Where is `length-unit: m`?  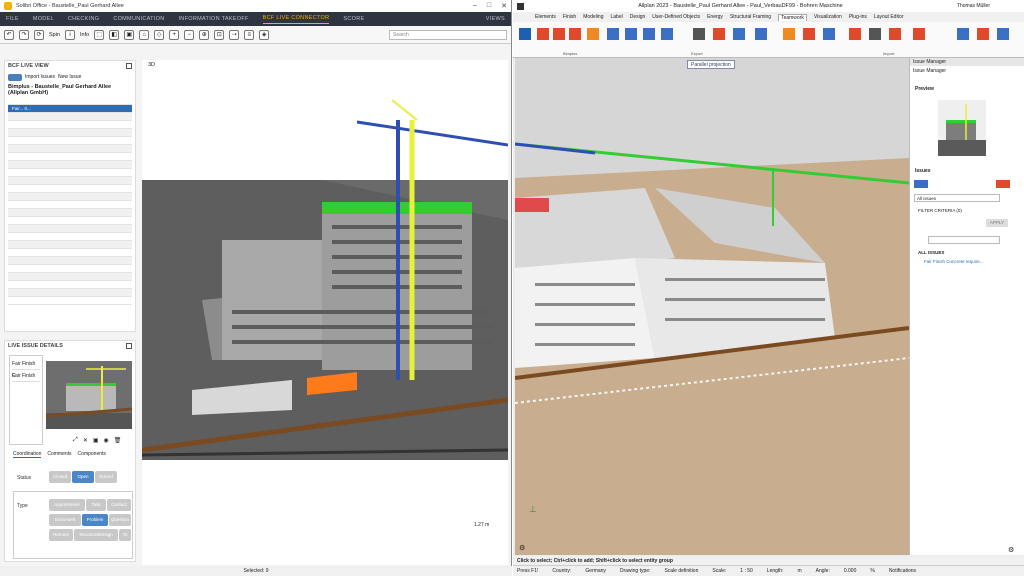
length-unit: m is located at coordinates (799, 571).